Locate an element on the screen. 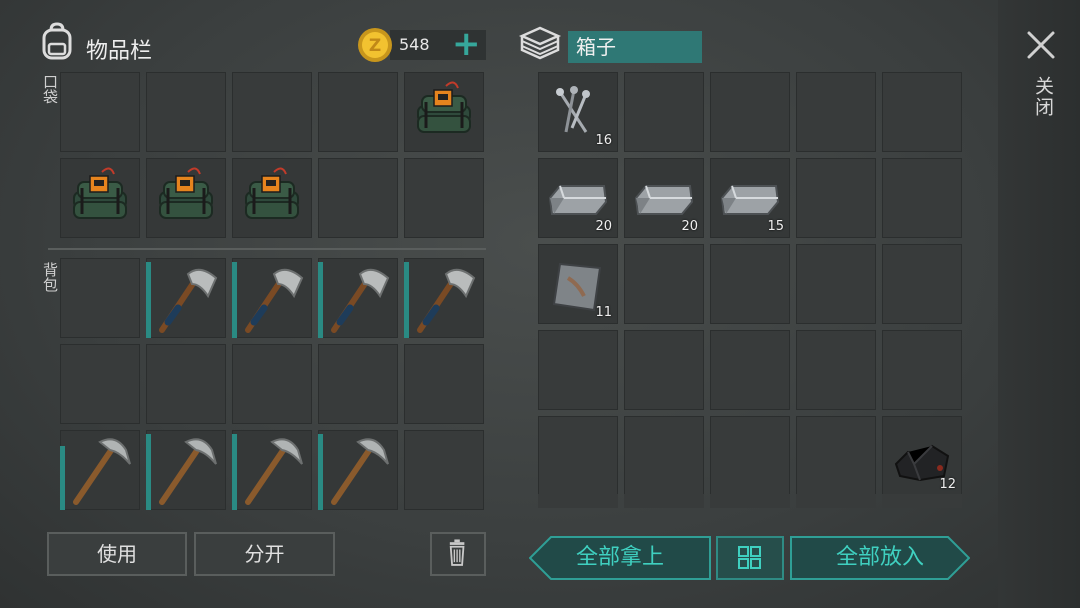 The height and width of the screenshot is (608, 1080). coin-icon: Z is located at coordinates (375, 45).